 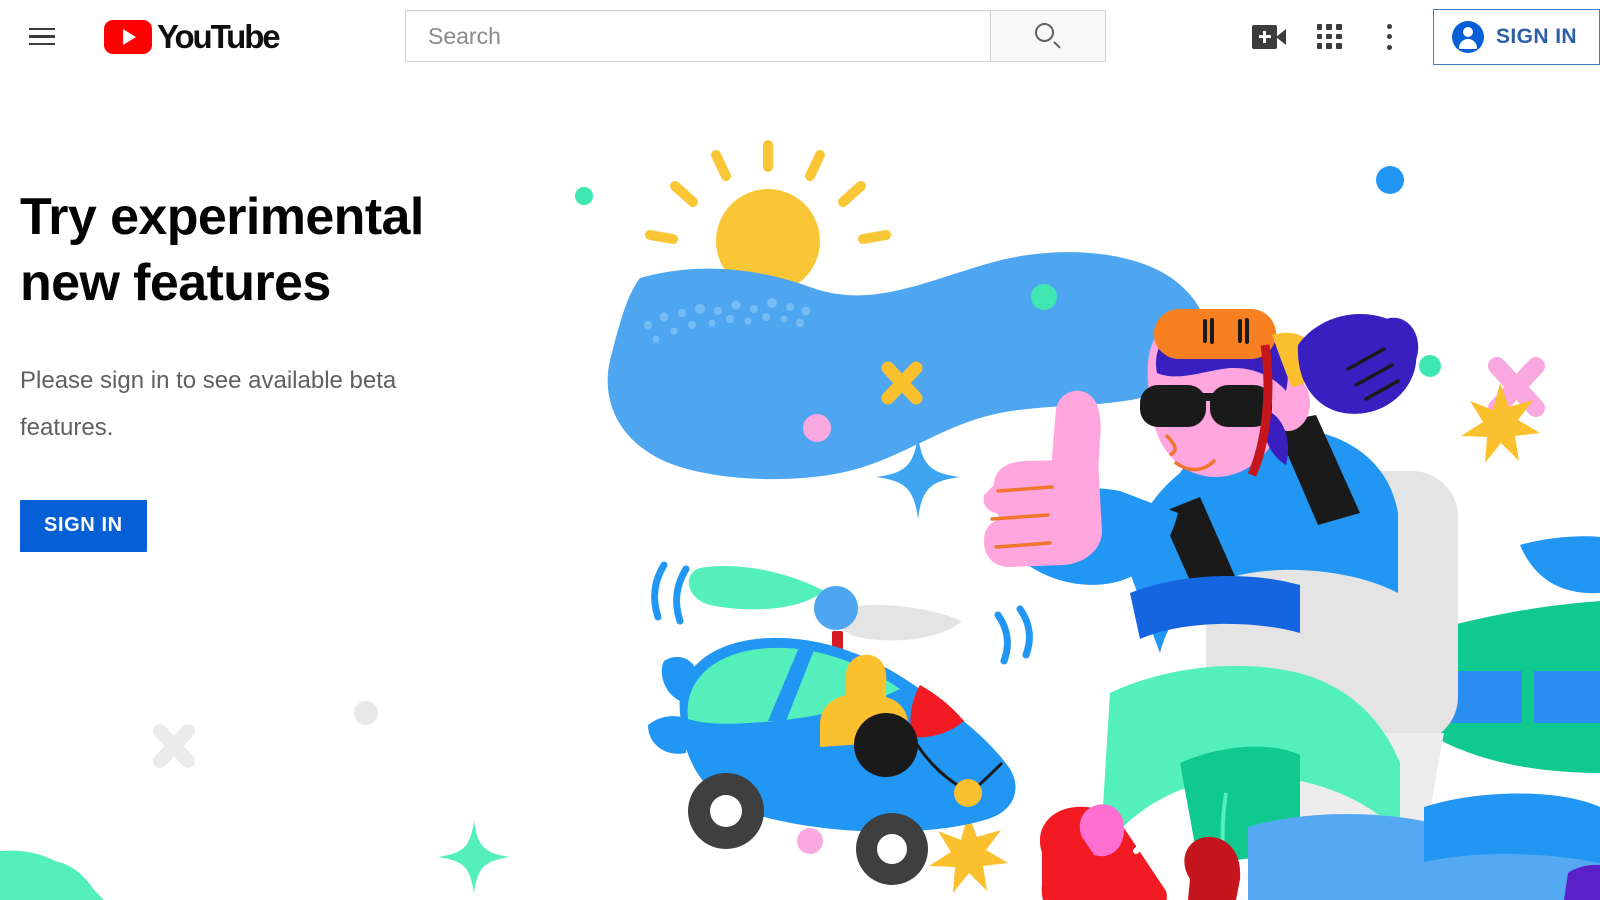 What do you see at coordinates (1510, 877) in the screenshot?
I see `blue-wave-mid` at bounding box center [1510, 877].